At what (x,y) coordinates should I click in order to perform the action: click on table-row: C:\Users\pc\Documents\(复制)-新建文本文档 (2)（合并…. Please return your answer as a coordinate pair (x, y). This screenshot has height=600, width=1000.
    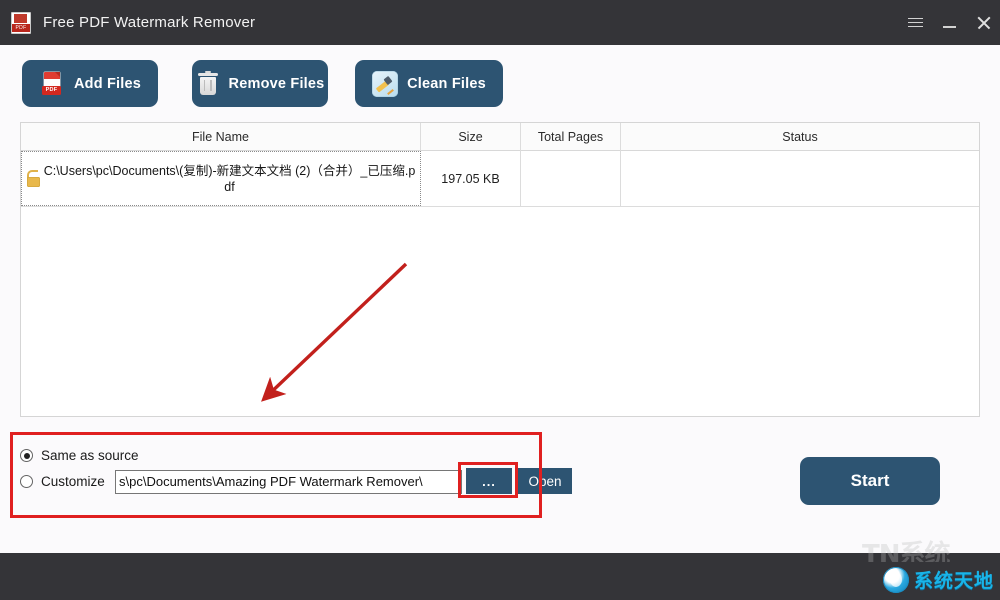
    Looking at the image, I should click on (500, 178).